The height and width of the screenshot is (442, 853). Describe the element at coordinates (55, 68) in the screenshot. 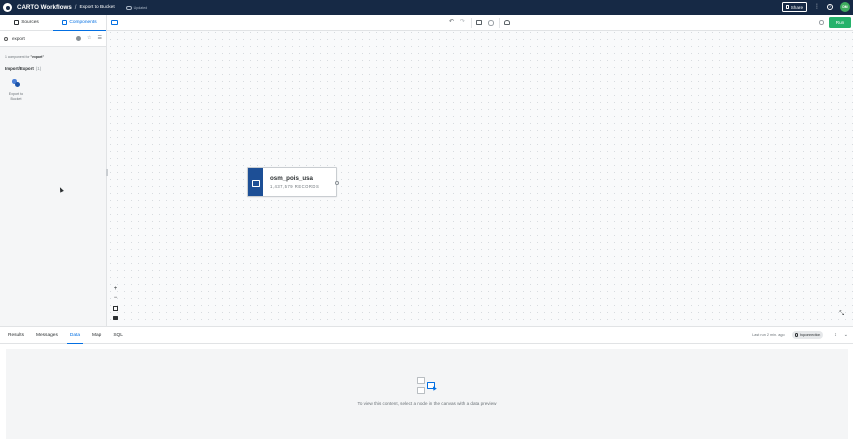

I see `group-header: Import/Export (1)` at that location.